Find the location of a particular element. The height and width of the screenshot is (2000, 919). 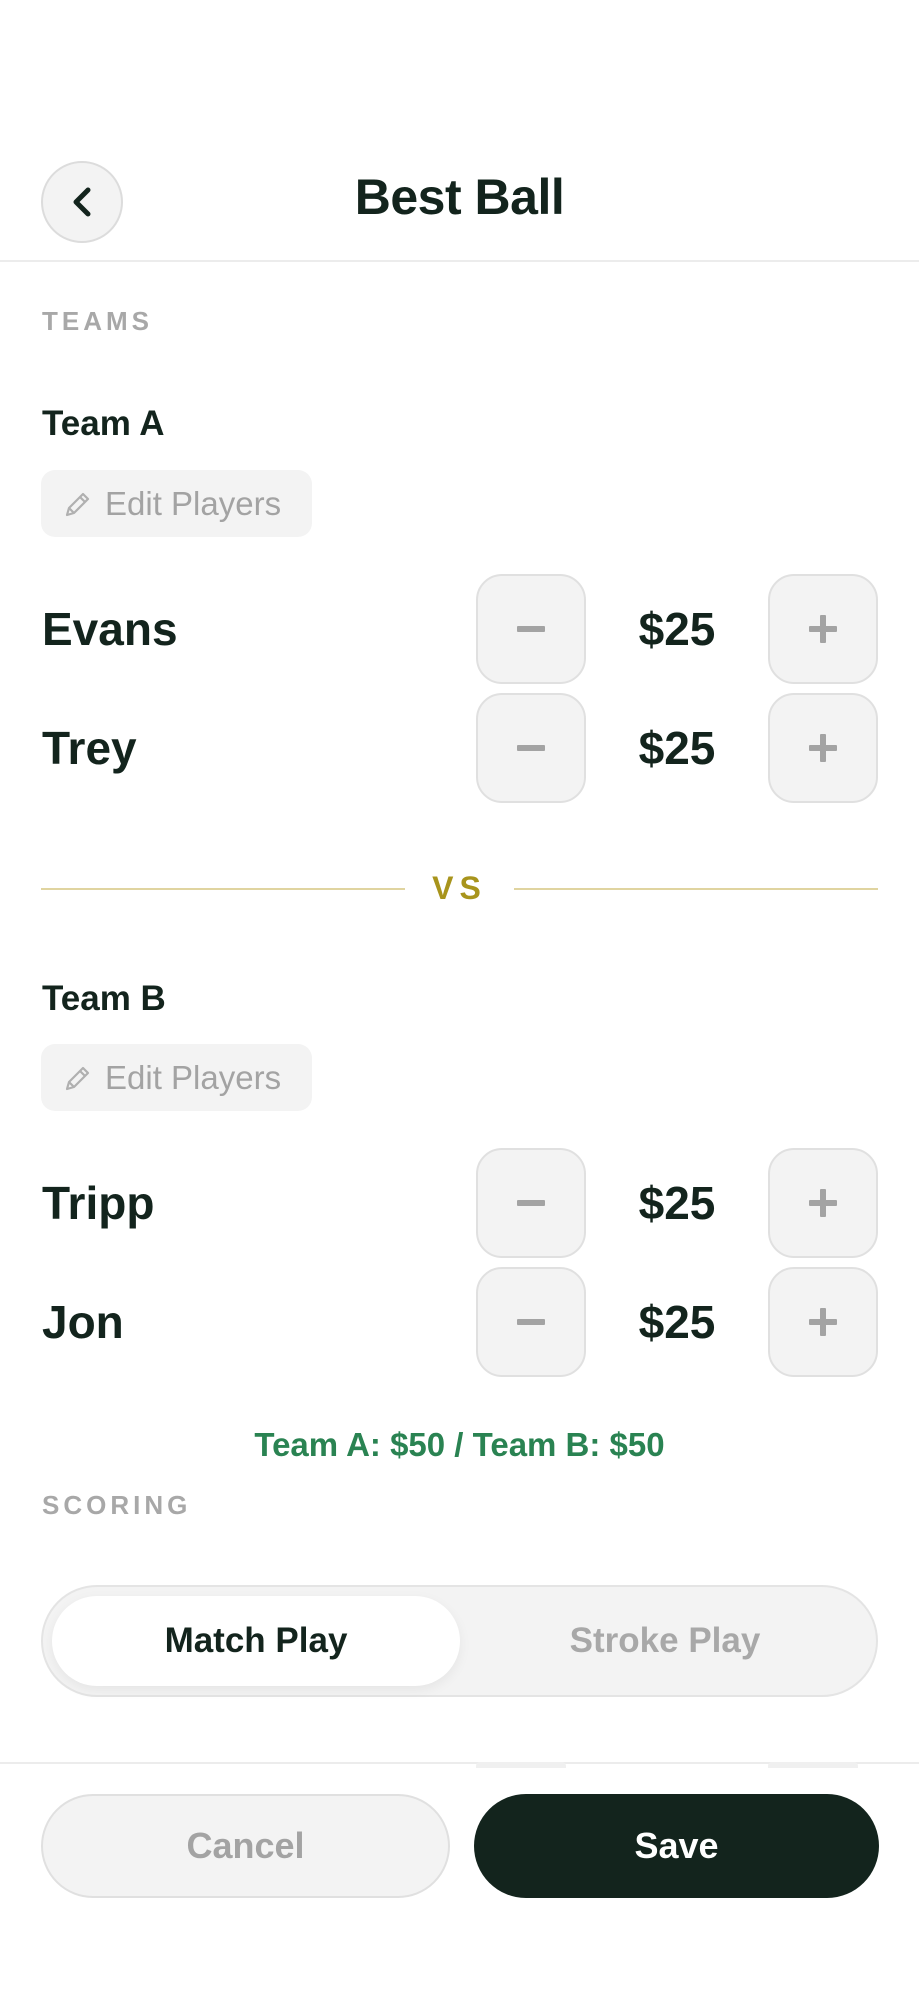

player-name: Jon is located at coordinates (83, 1322).